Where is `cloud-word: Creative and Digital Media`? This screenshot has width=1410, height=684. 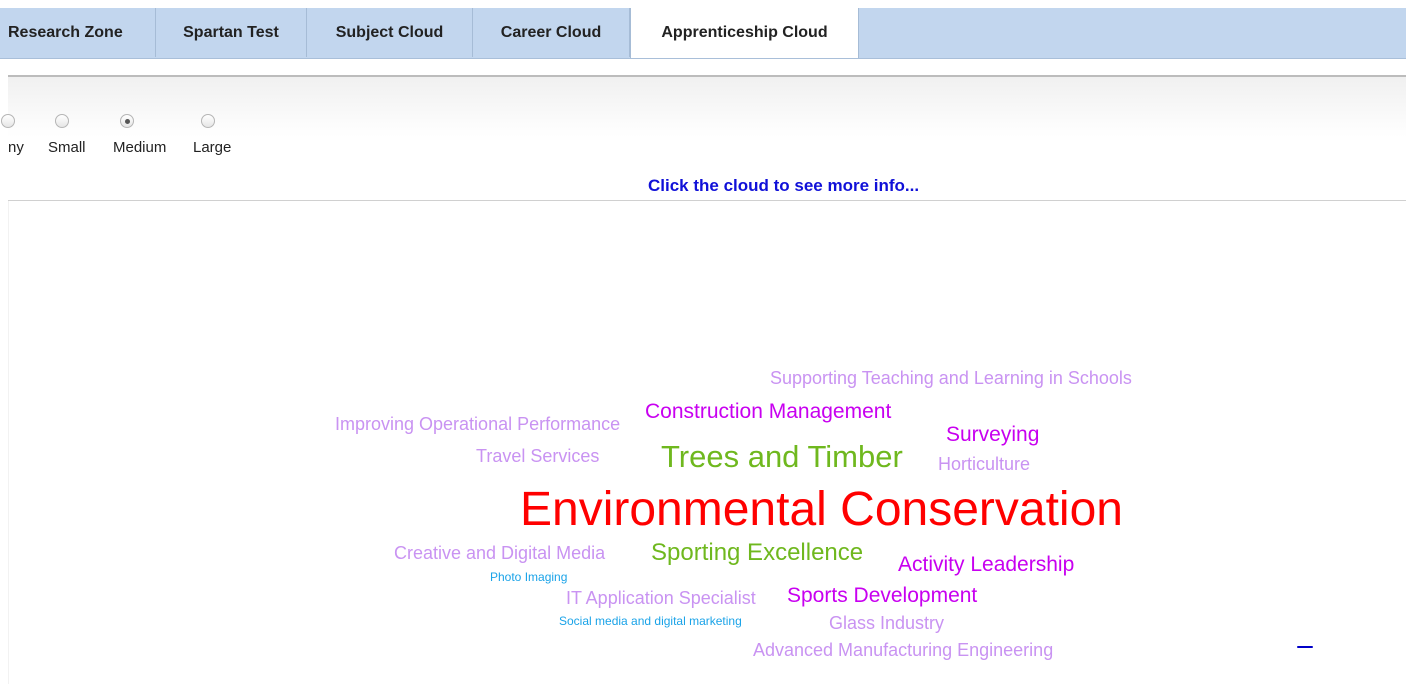
cloud-word: Creative and Digital Media is located at coordinates (499, 553).